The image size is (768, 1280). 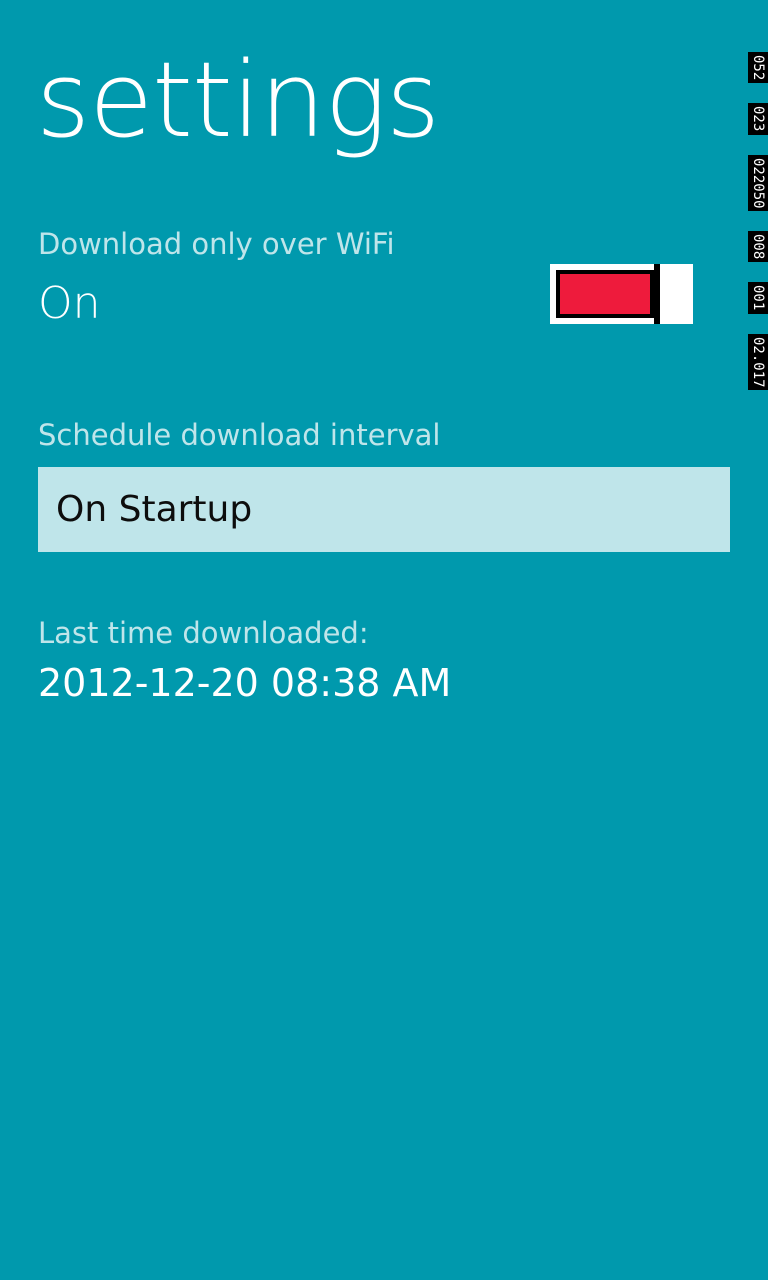 What do you see at coordinates (154, 509) in the screenshot?
I see `interval-selected-value: On Startup` at bounding box center [154, 509].